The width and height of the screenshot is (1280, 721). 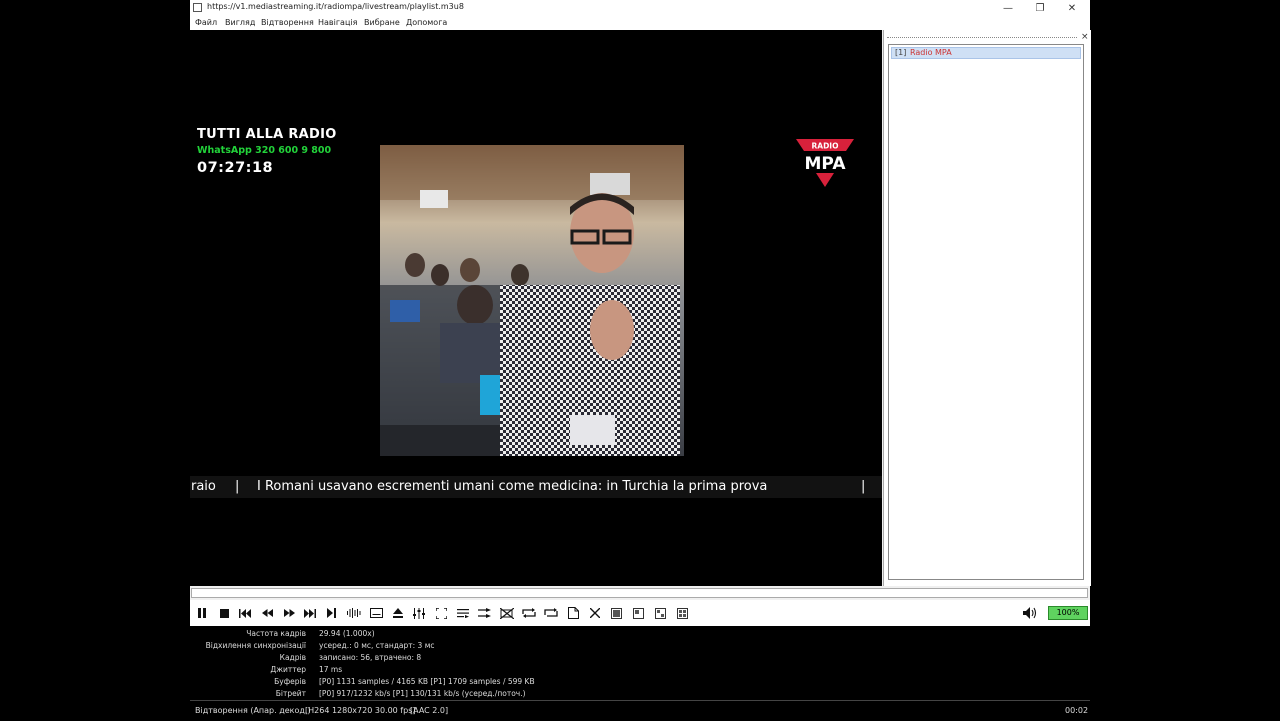 What do you see at coordinates (331, 669) in the screenshot?
I see `stat-value-jitter: 17 ms` at bounding box center [331, 669].